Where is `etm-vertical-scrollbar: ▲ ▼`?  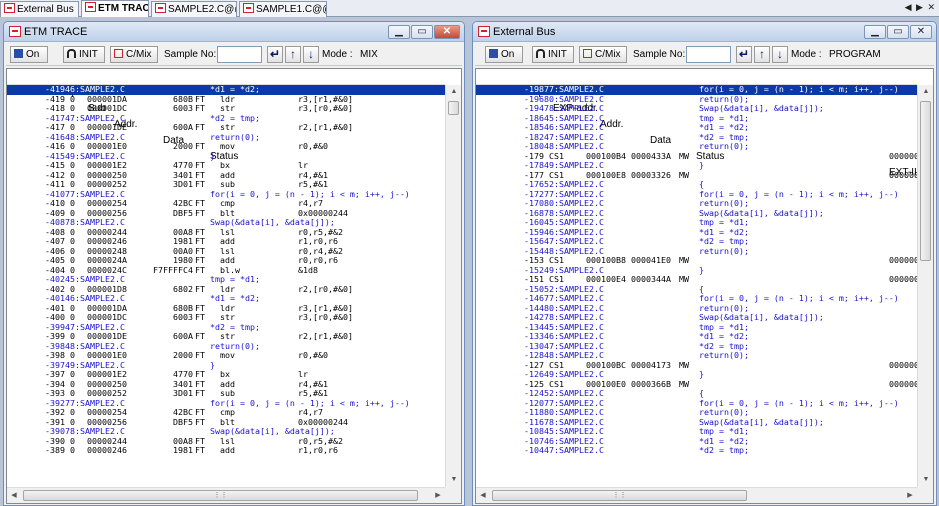 etm-vertical-scrollbar: ▲ ▼ is located at coordinates (453, 286).